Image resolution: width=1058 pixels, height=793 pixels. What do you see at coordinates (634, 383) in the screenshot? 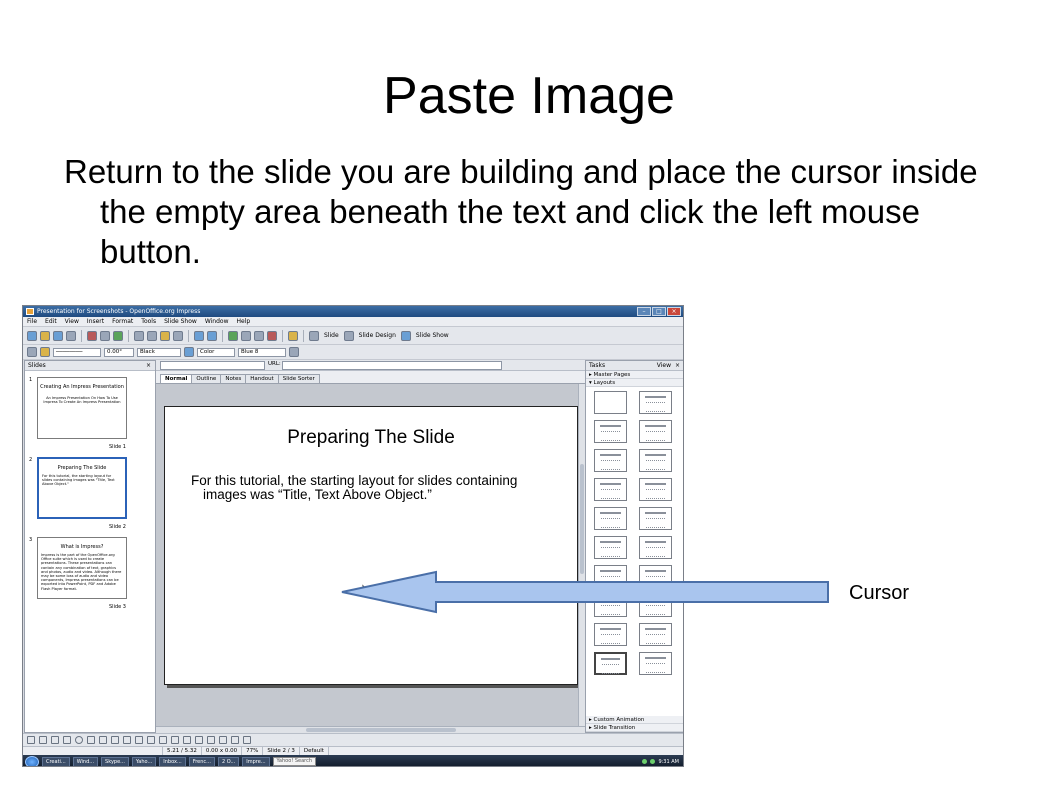
I see `section-layouts: ▾ Layouts` at bounding box center [634, 383].